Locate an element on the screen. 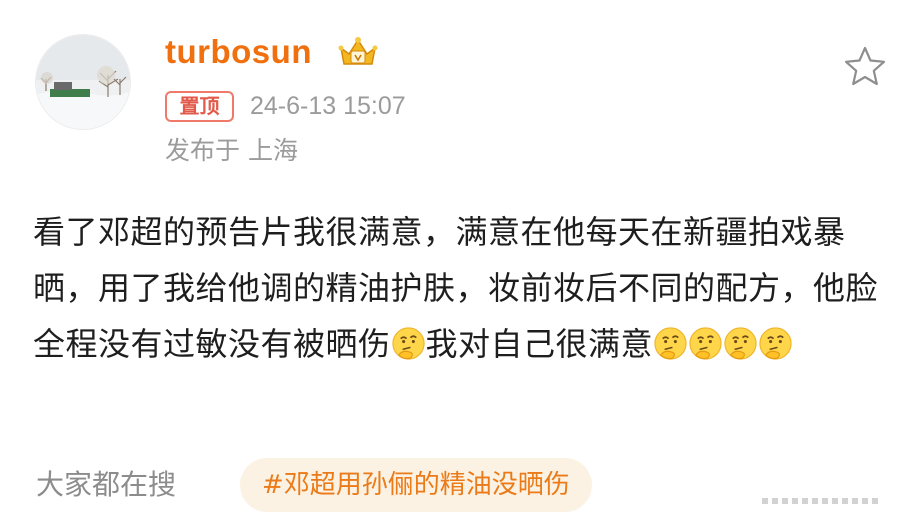 The width and height of the screenshot is (918, 521). username: turbosun is located at coordinates (238, 52).